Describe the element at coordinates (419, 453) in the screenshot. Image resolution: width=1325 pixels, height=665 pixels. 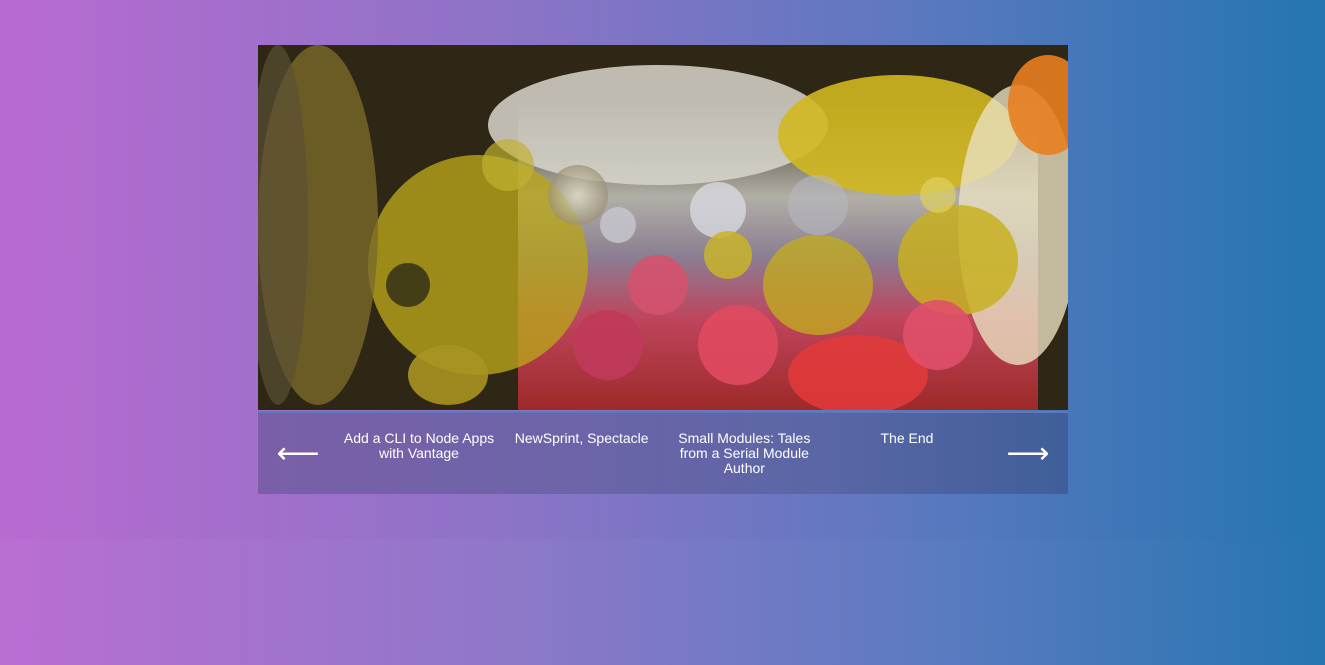
I see `nav-item-cli-node-apps: Add a CLI to Node Apps with Vantage` at that location.